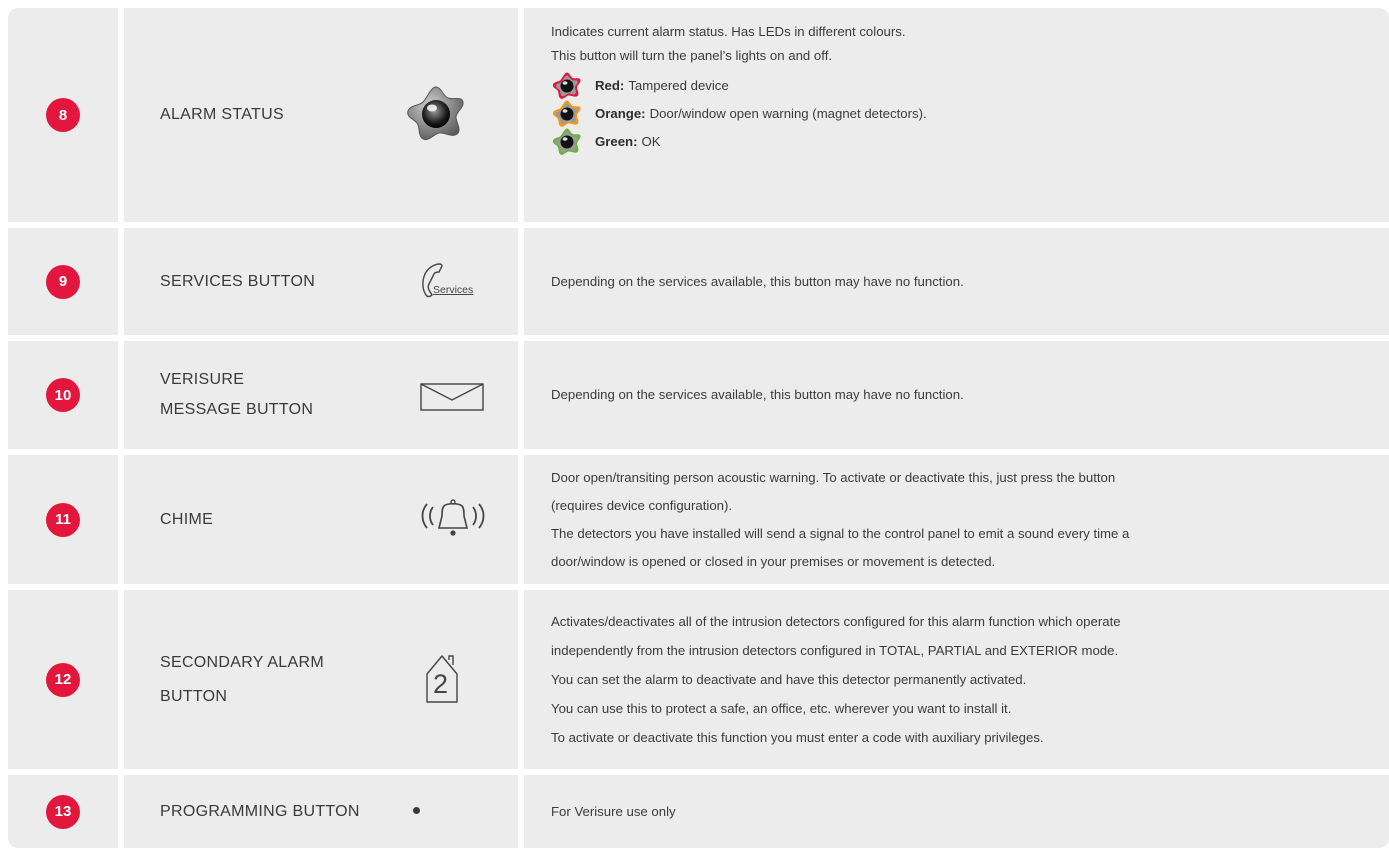 This screenshot has height=848, width=1389. Describe the element at coordinates (451, 282) in the screenshot. I see `services-phone-icon: Services` at that location.